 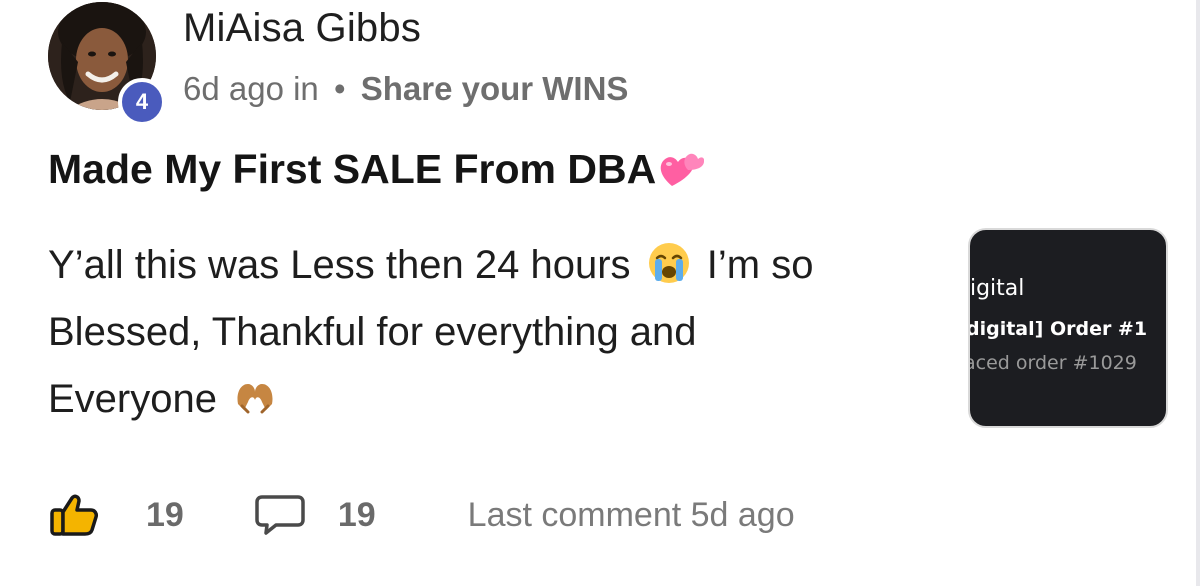 What do you see at coordinates (74, 515) in the screenshot?
I see `like-icon` at bounding box center [74, 515].